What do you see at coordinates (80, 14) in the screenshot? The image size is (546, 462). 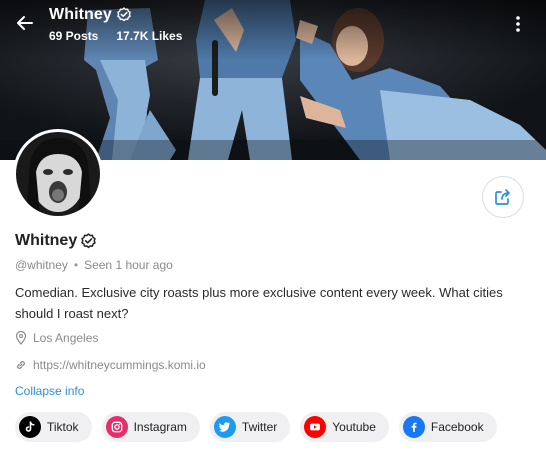 I see `header-title: Whitney` at bounding box center [80, 14].